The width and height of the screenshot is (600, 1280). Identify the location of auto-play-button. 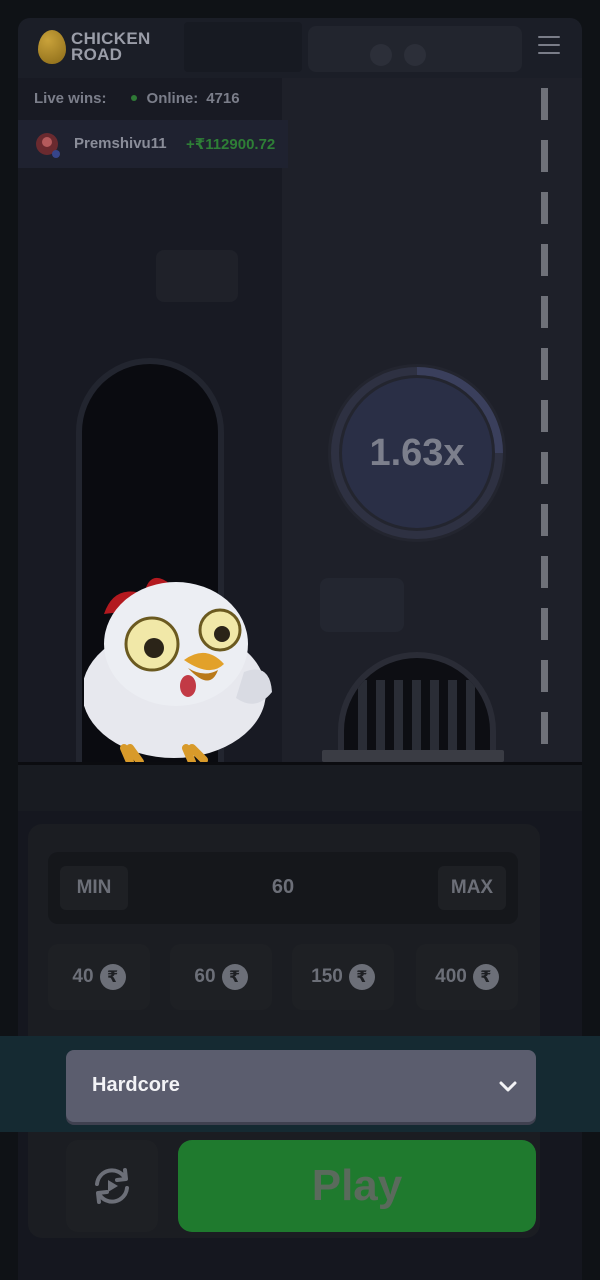
(112, 1186).